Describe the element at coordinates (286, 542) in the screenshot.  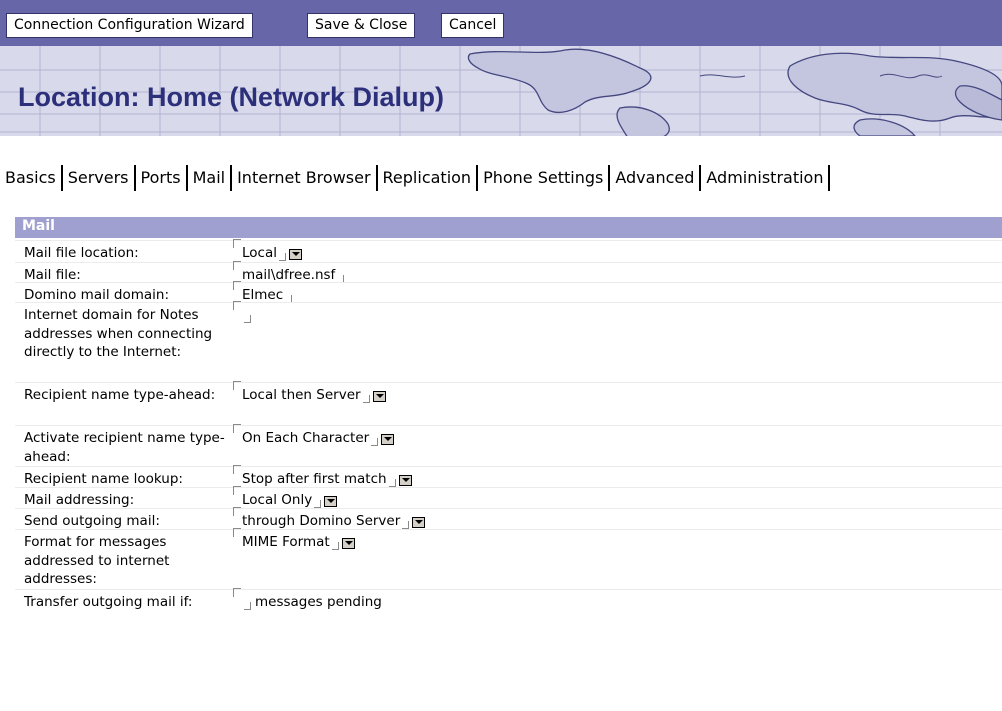
I see `field-value: MIME Format` at that location.